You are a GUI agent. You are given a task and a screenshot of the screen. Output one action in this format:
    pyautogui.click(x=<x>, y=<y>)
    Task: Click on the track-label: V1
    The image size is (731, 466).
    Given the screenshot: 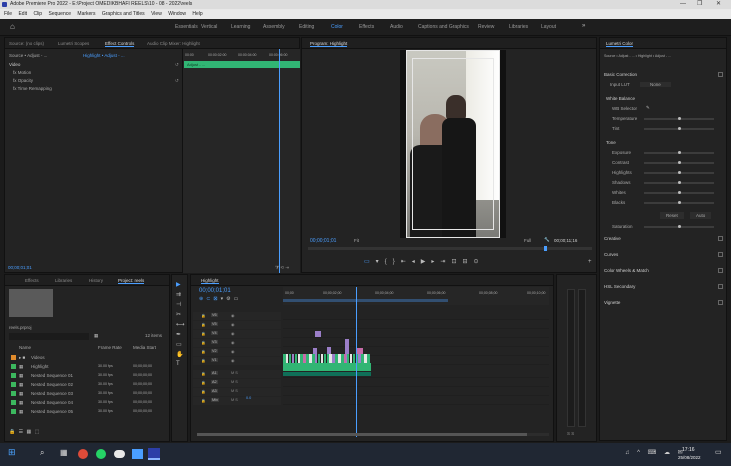 What is the action you would take?
    pyautogui.click(x=214, y=360)
    